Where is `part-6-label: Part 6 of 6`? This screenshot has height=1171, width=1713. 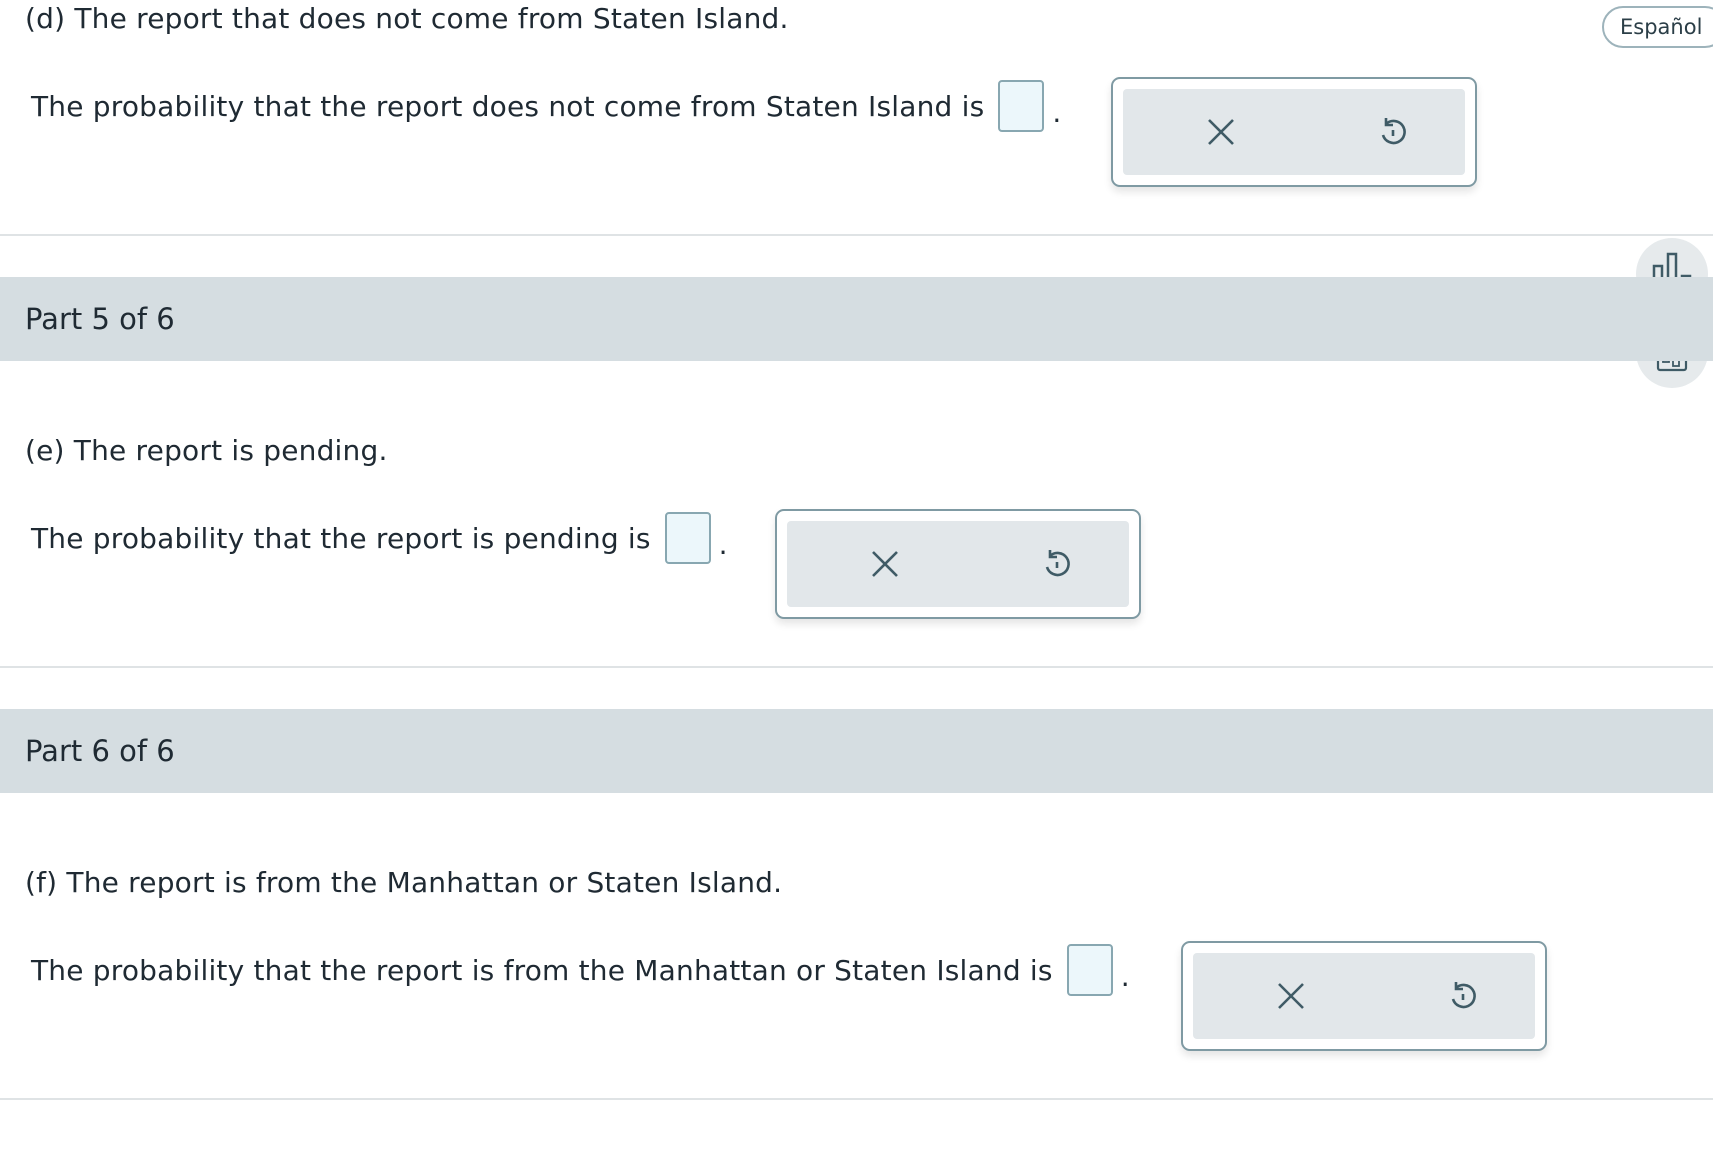
part-6-label: Part 6 of 6 is located at coordinates (100, 751).